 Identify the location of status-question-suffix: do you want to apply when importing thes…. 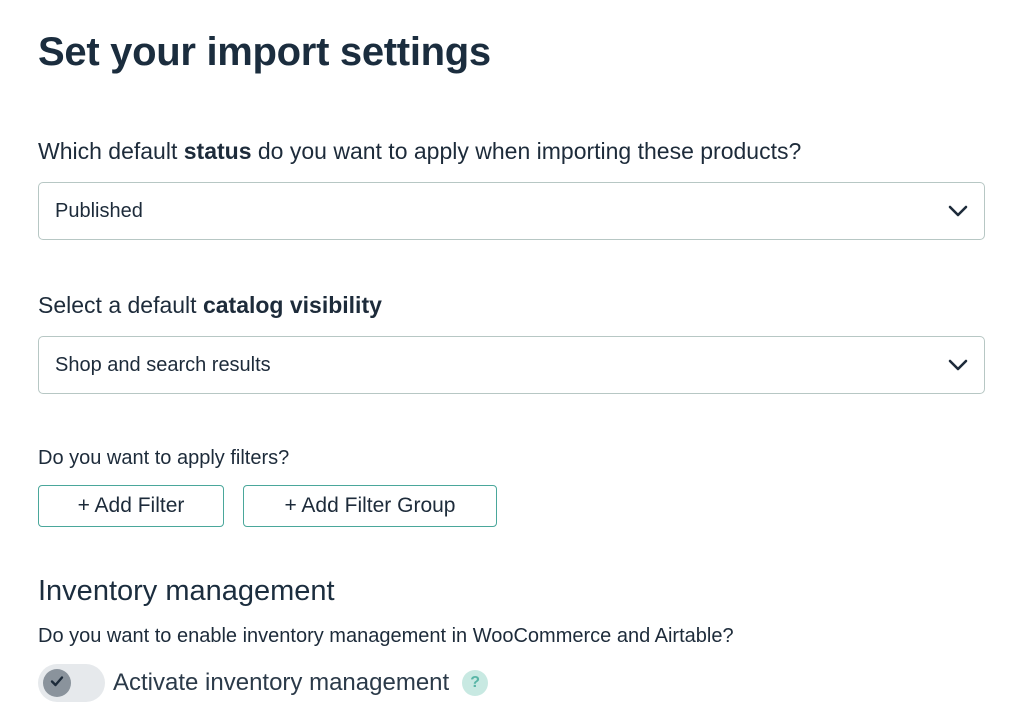
(526, 151).